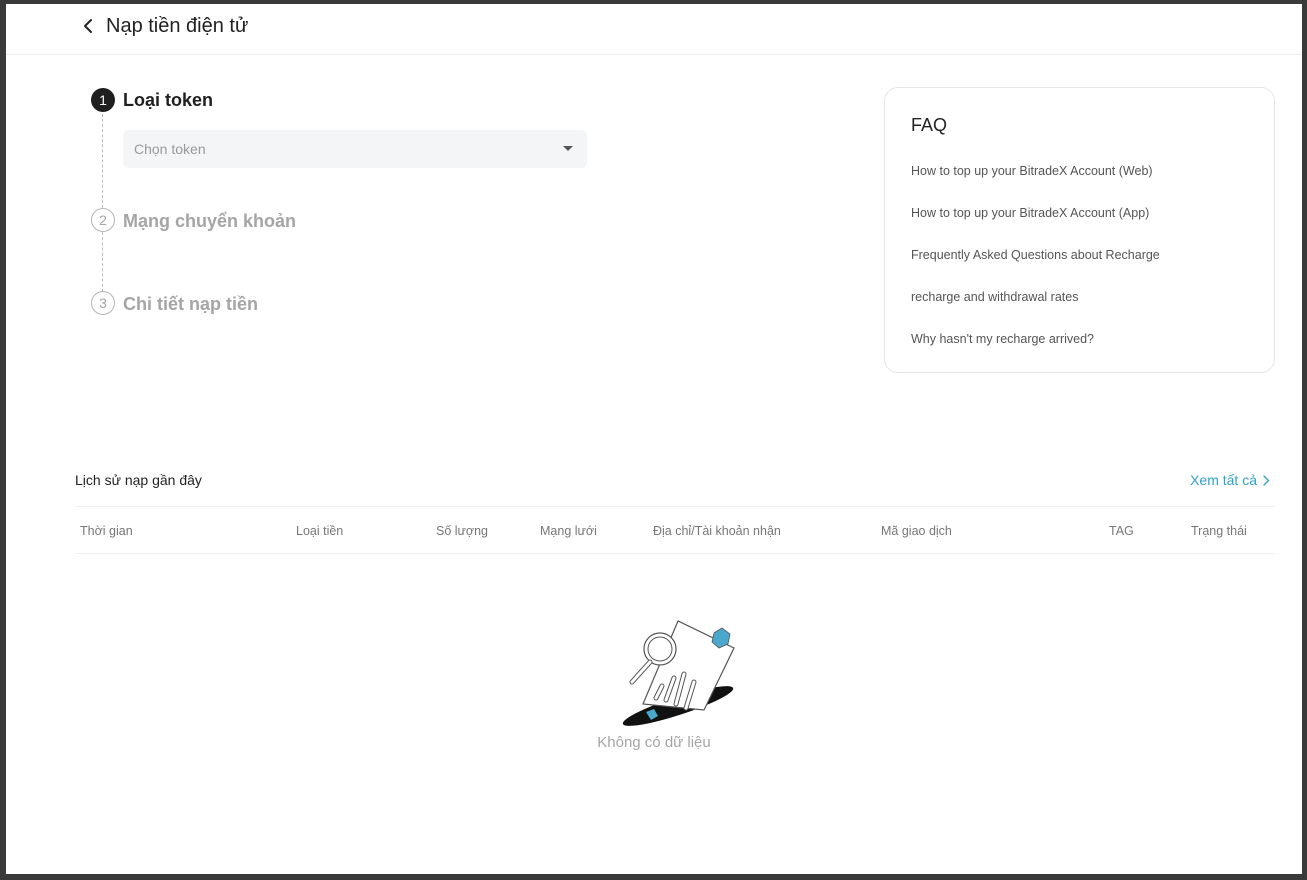 The image size is (1307, 880). What do you see at coordinates (106, 531) in the screenshot?
I see `column-header-time: Thời gian` at bounding box center [106, 531].